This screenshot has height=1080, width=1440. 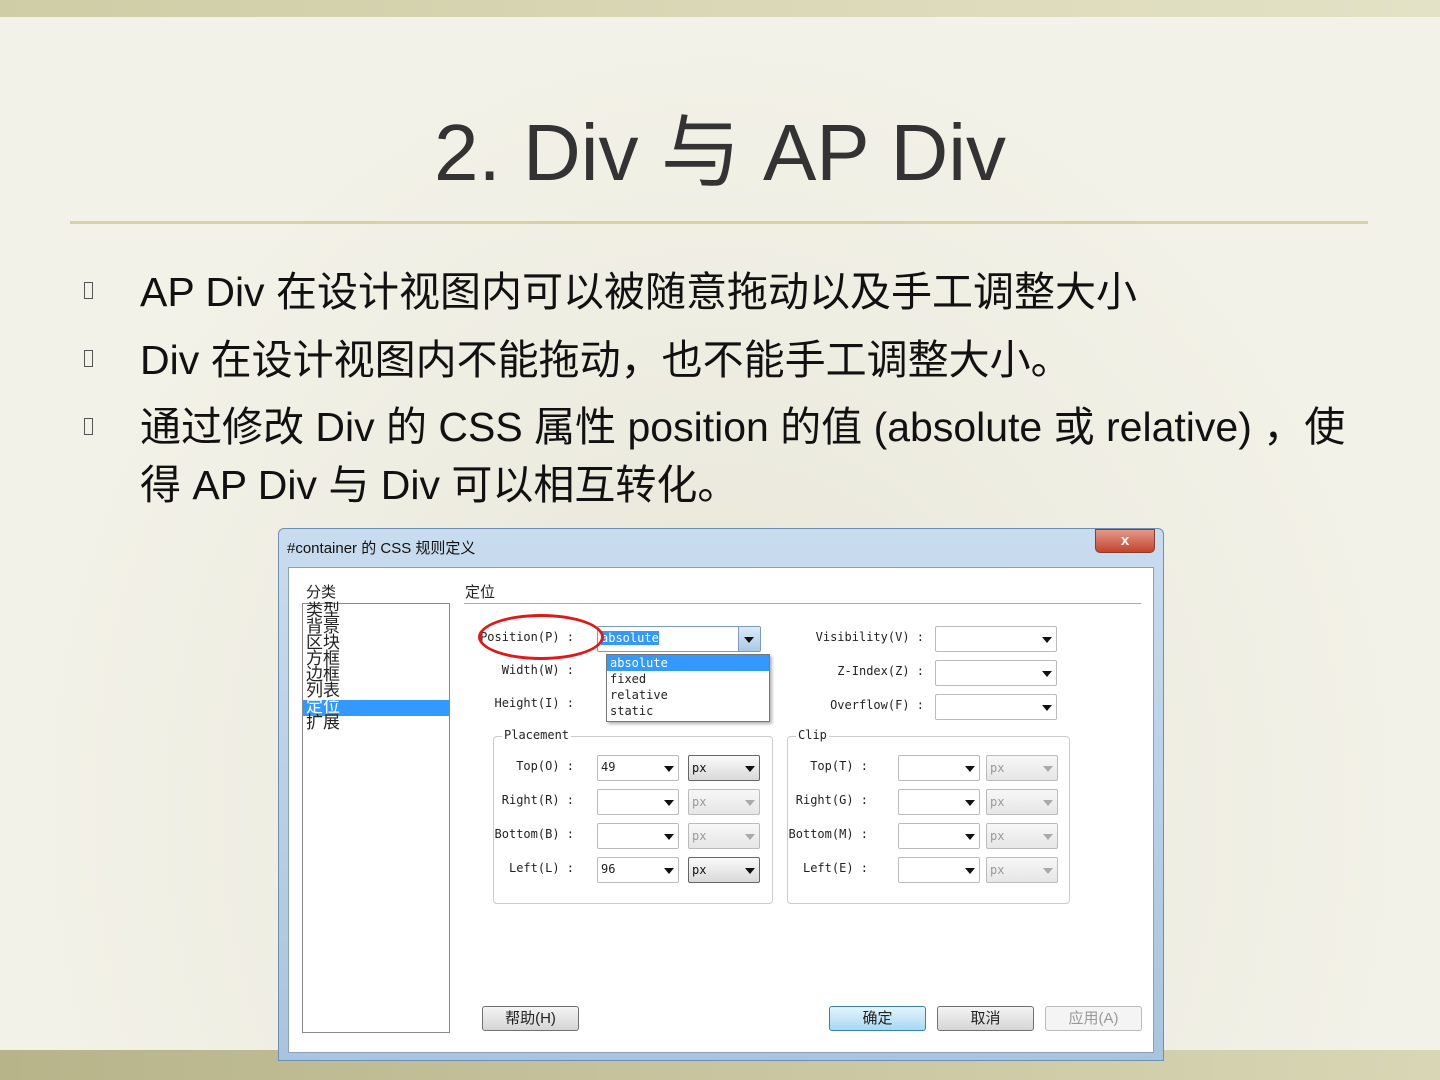 What do you see at coordinates (880, 671) in the screenshot?
I see `zindex-label: Z-Index(Z) :` at bounding box center [880, 671].